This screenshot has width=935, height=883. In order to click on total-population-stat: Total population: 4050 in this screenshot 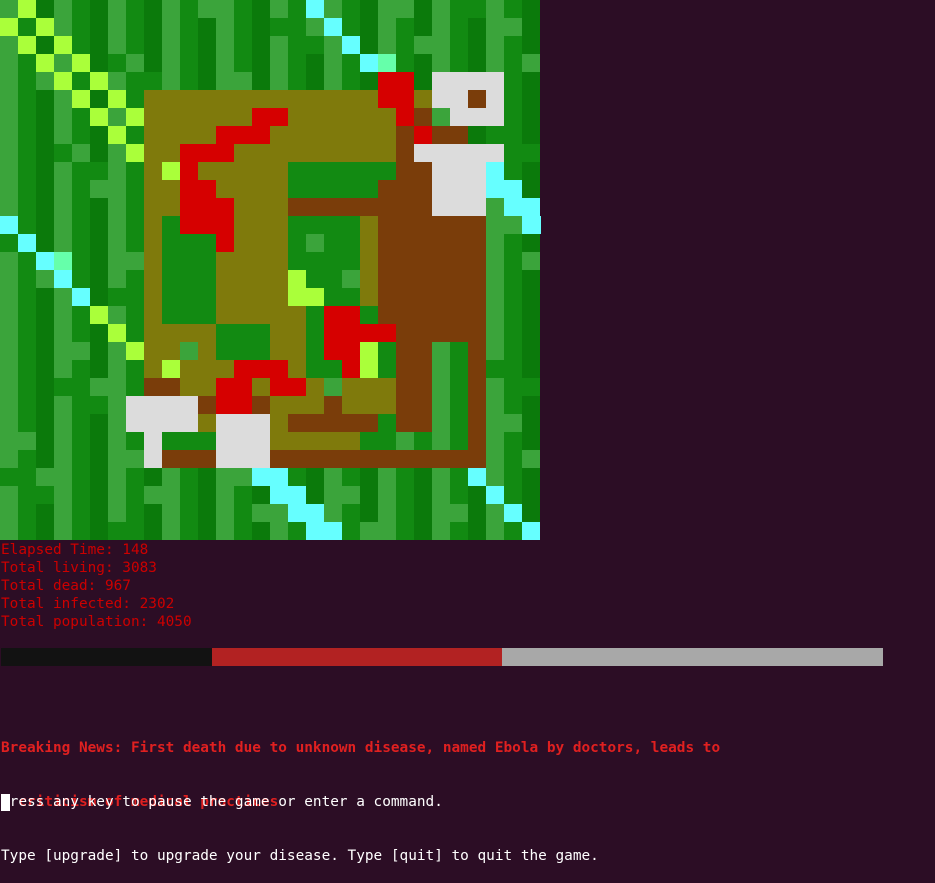, I will do `click(96, 622)`.